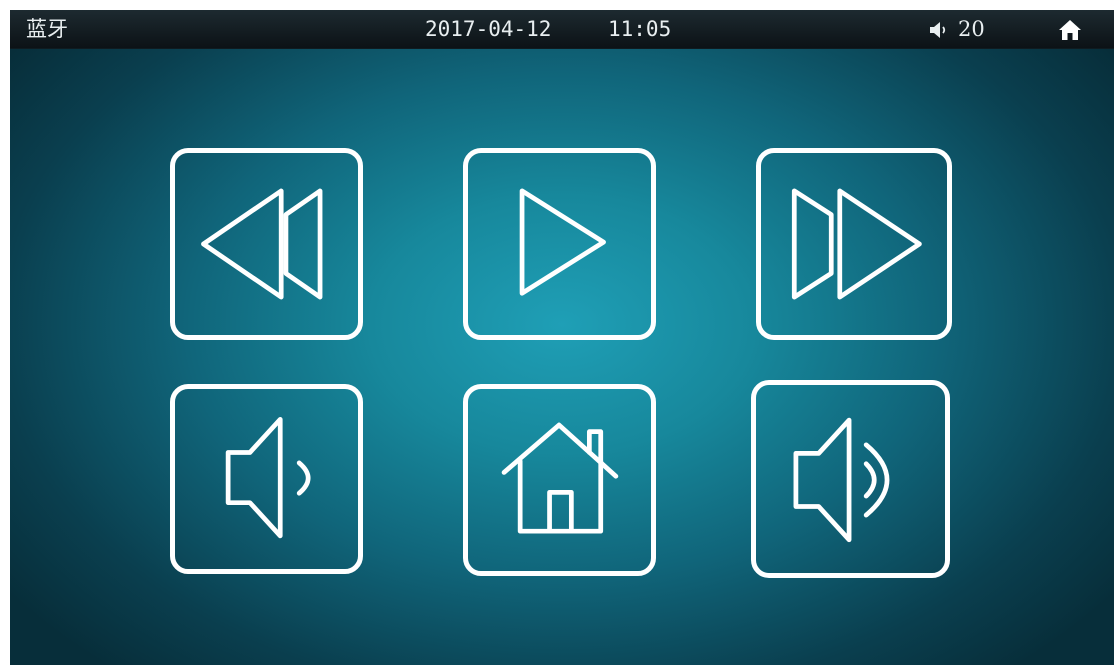 The image size is (1114, 665). I want to click on rewind-button, so click(266, 244).